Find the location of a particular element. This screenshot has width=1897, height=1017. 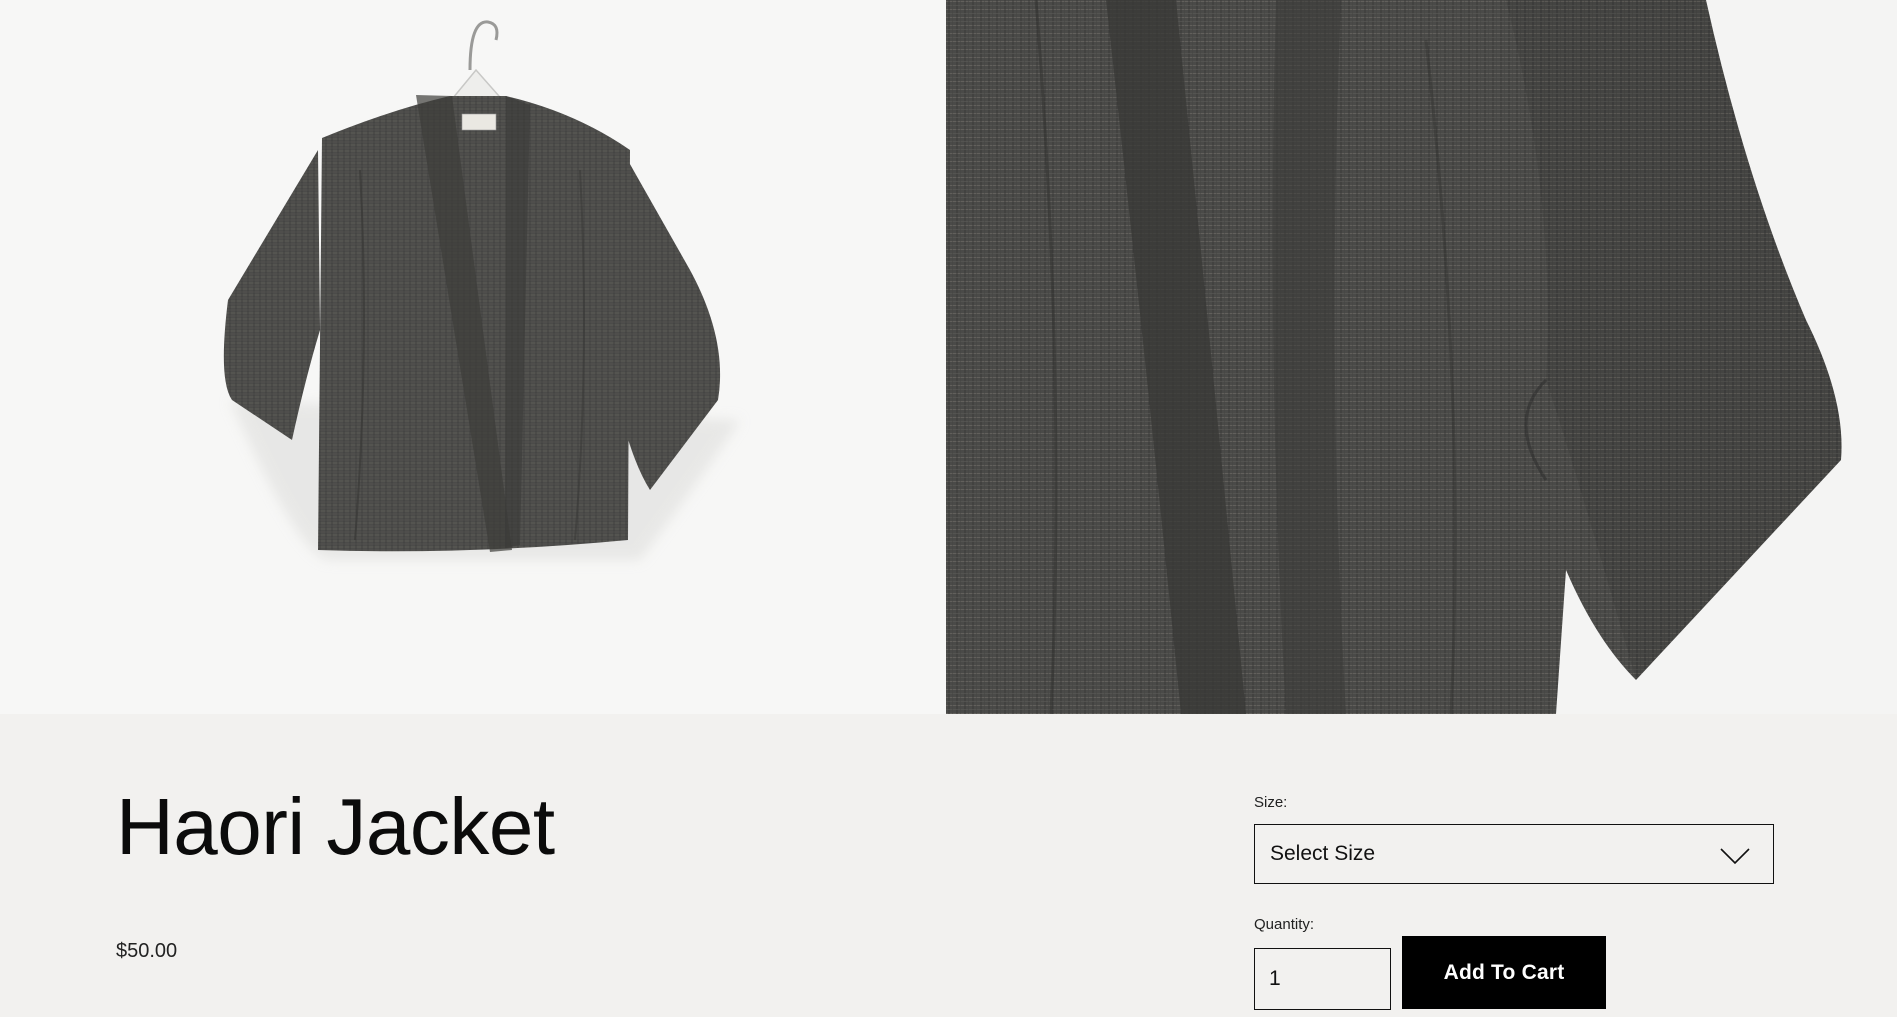

product-title: Haori Jacket is located at coordinates (335, 826).